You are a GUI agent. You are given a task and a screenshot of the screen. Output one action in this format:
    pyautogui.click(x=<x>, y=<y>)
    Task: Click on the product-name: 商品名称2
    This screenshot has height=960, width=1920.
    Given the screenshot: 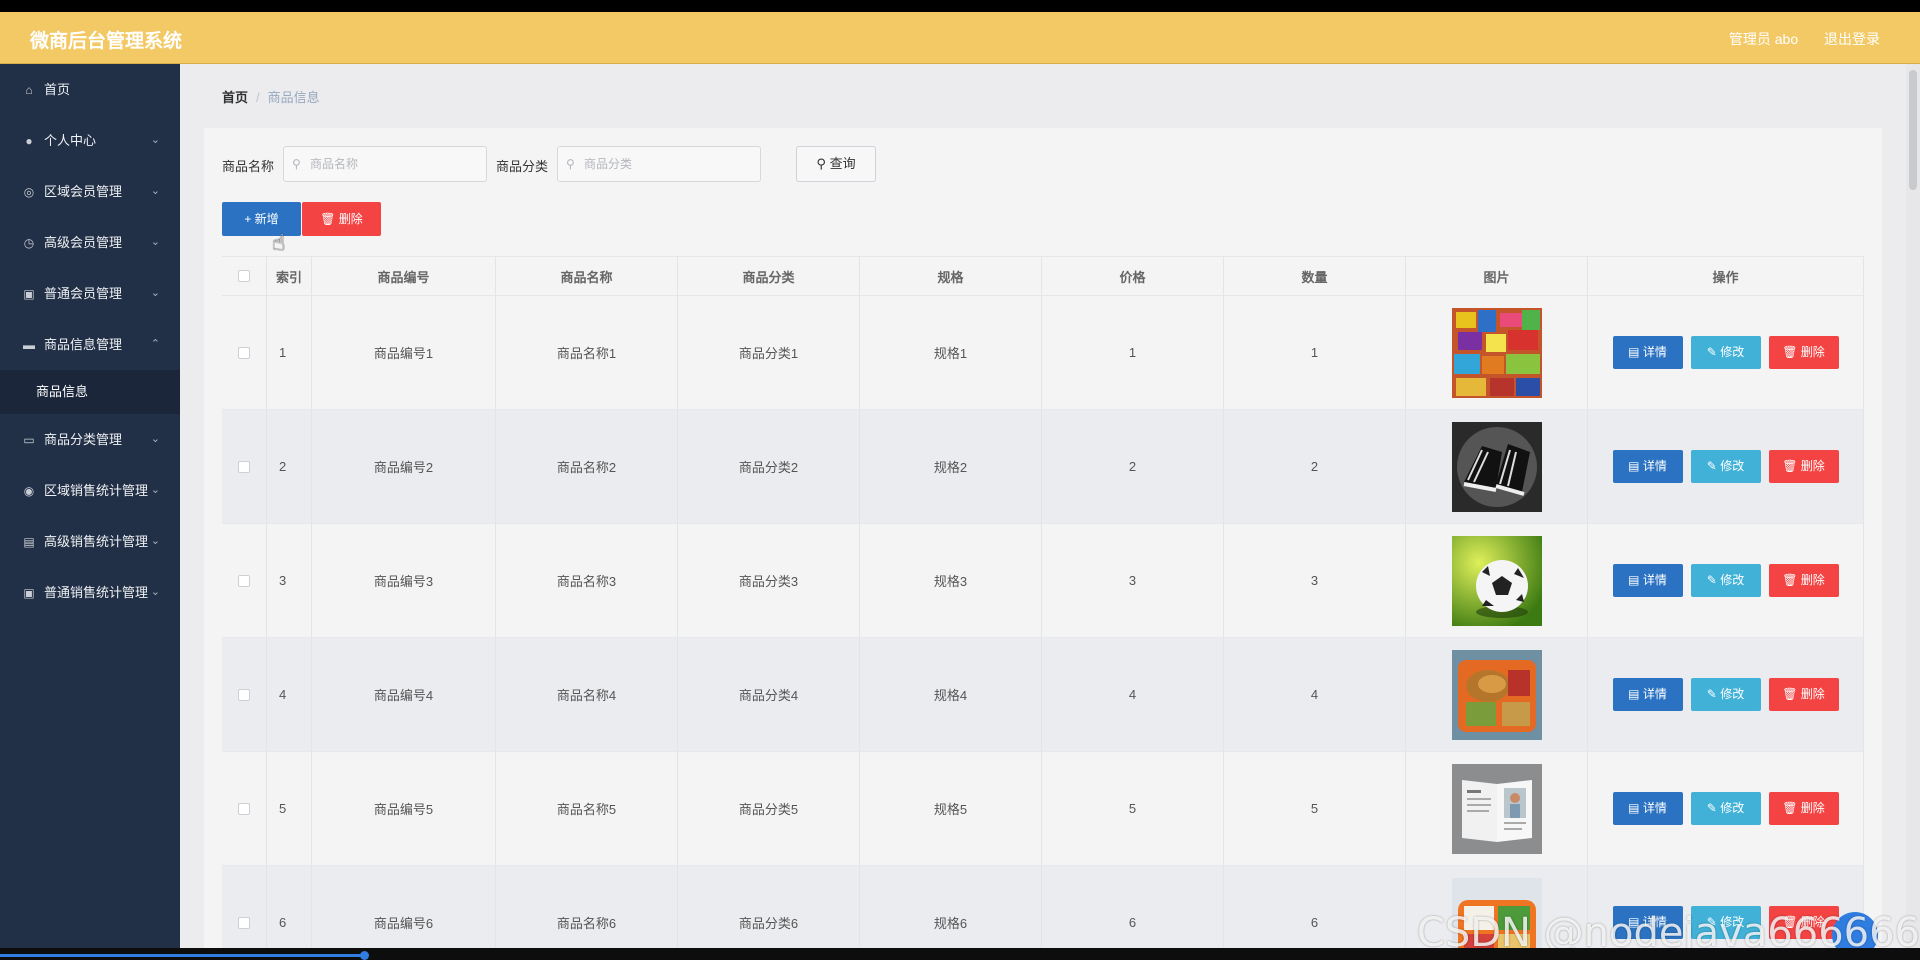 What is the action you would take?
    pyautogui.click(x=587, y=466)
    